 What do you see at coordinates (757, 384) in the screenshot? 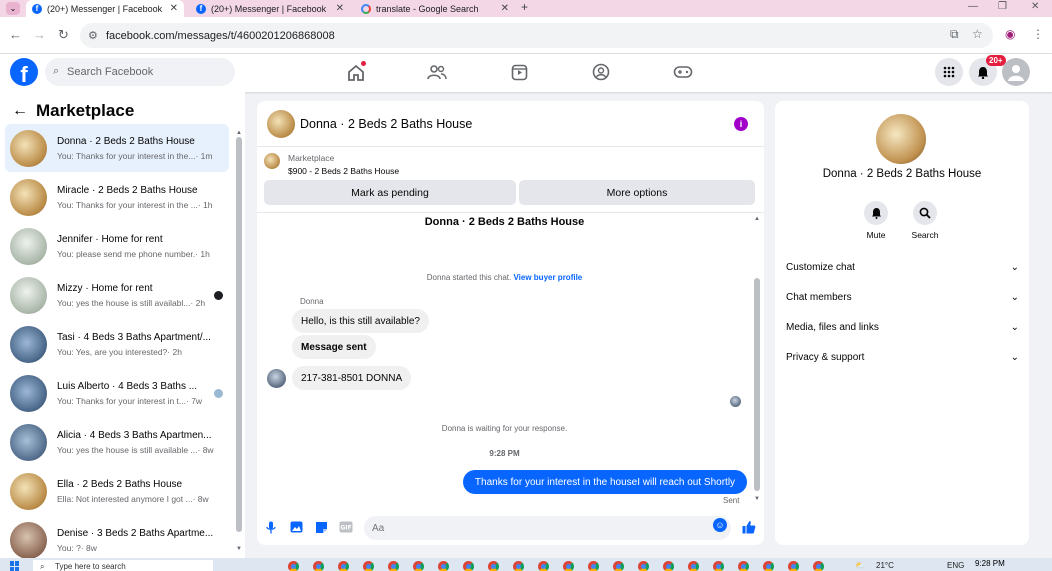
I see `thread-scrollbar` at bounding box center [757, 384].